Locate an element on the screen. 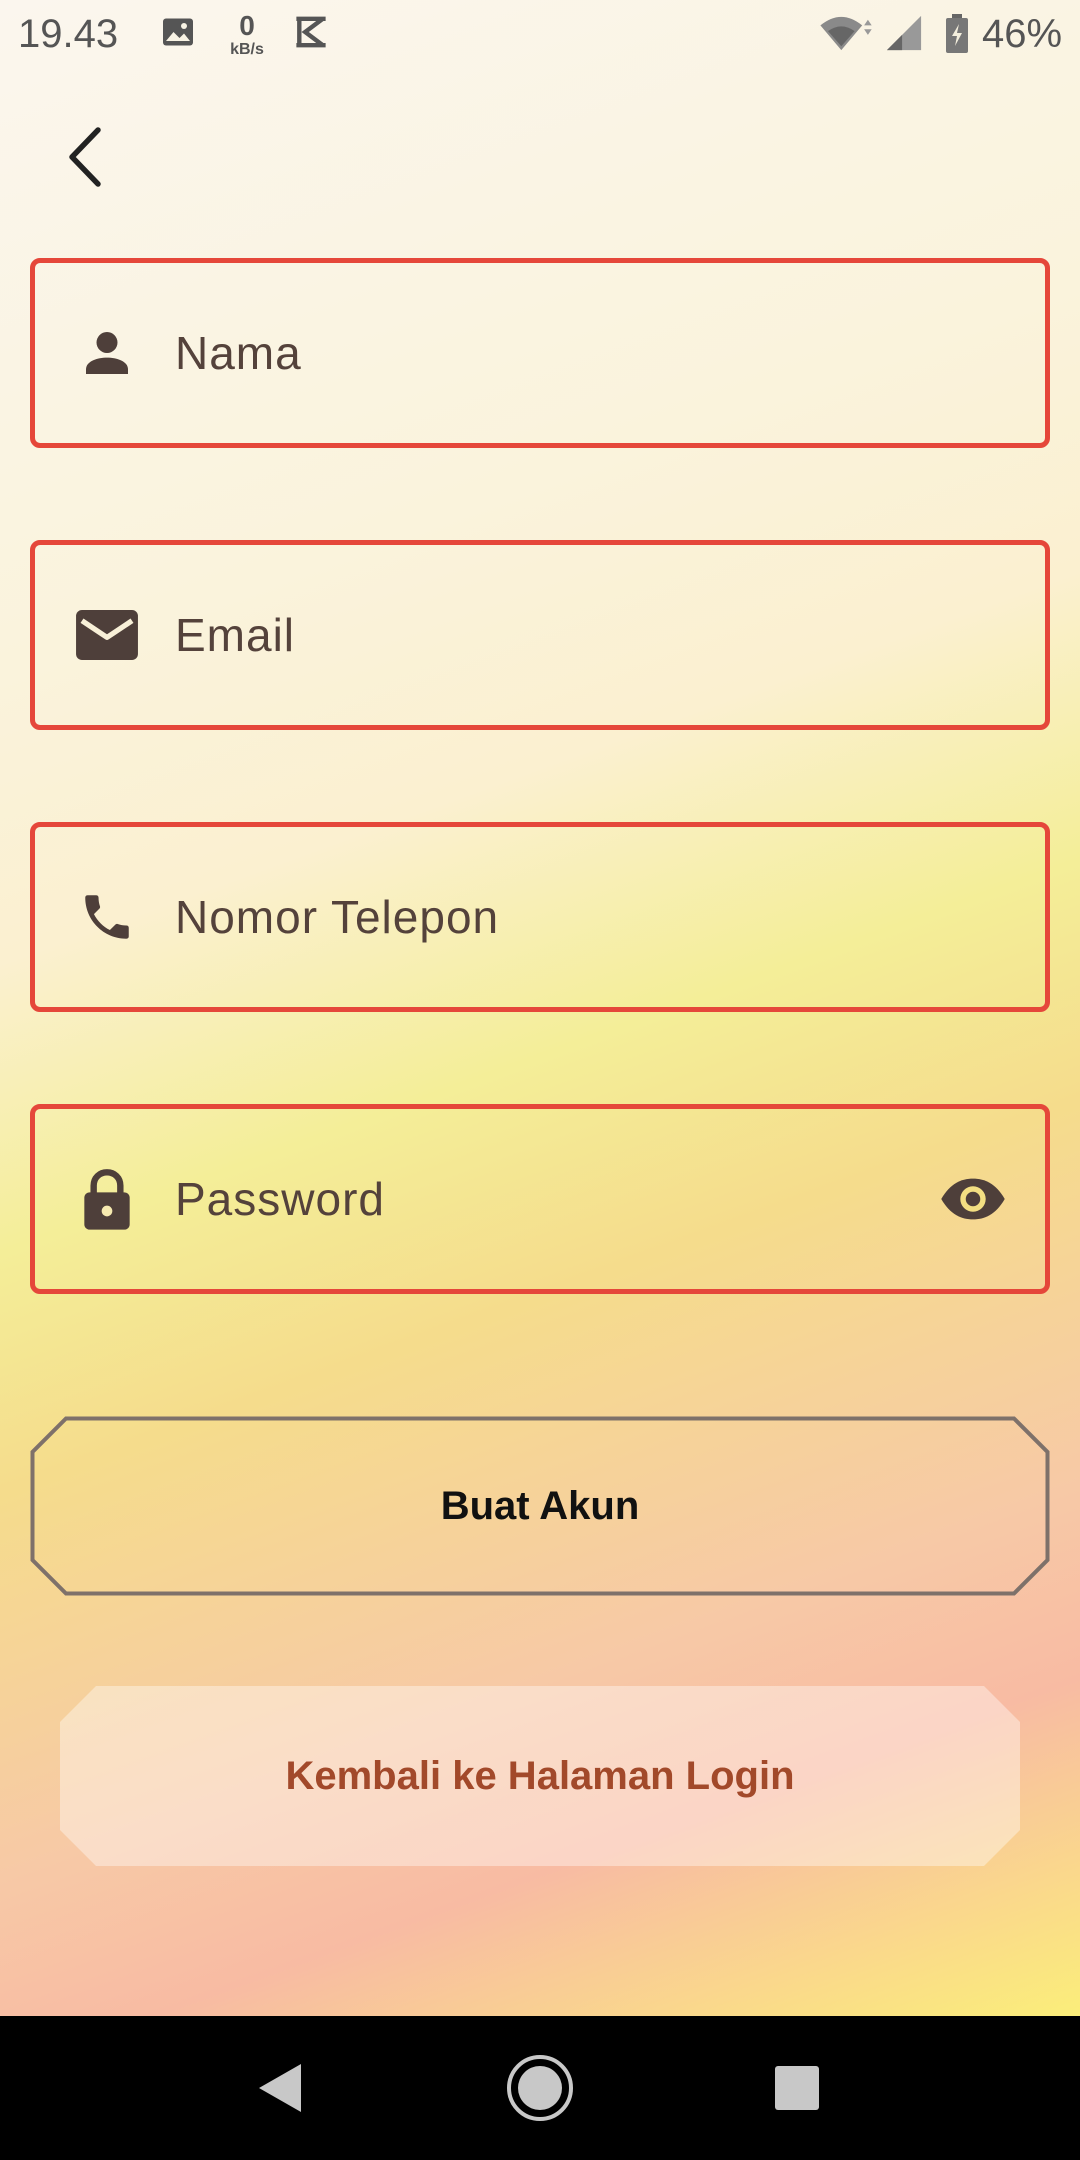  create-account-button: Buat Akun is located at coordinates (540, 1506).